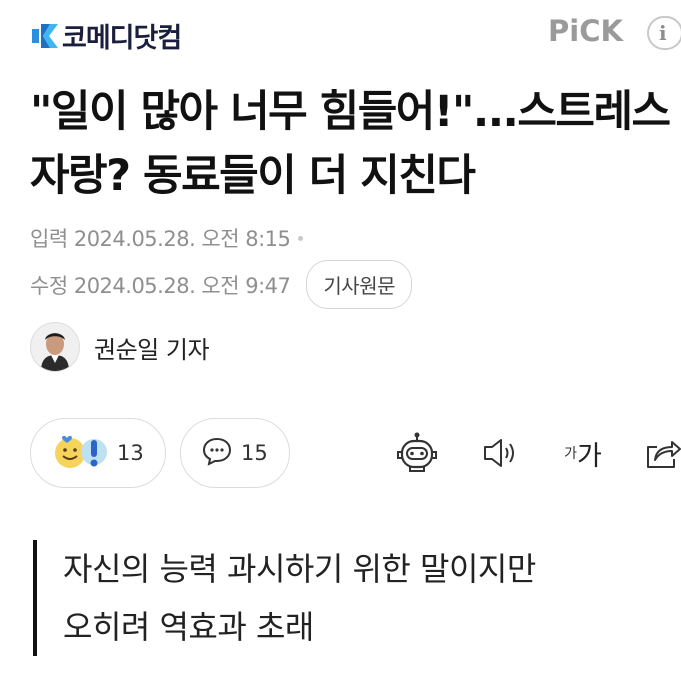 This screenshot has width=681, height=683. I want to click on font-size-small-label: 가, so click(571, 454).